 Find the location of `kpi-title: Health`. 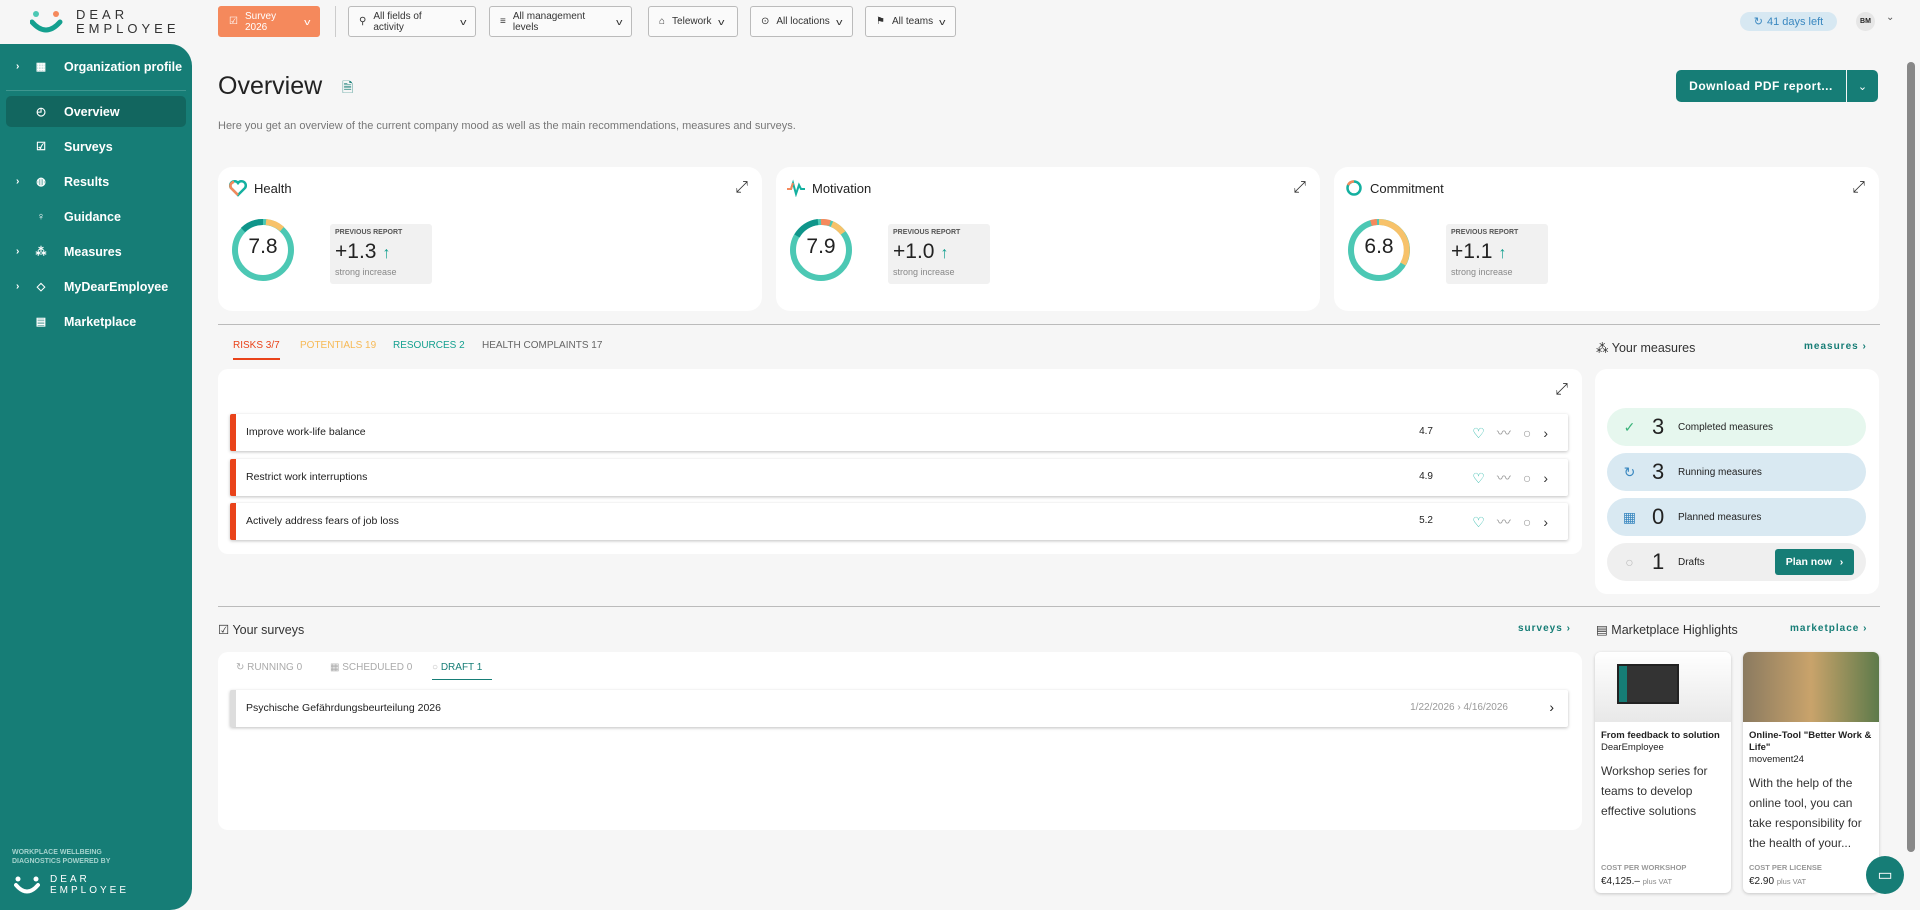

kpi-title: Health is located at coordinates (273, 188).